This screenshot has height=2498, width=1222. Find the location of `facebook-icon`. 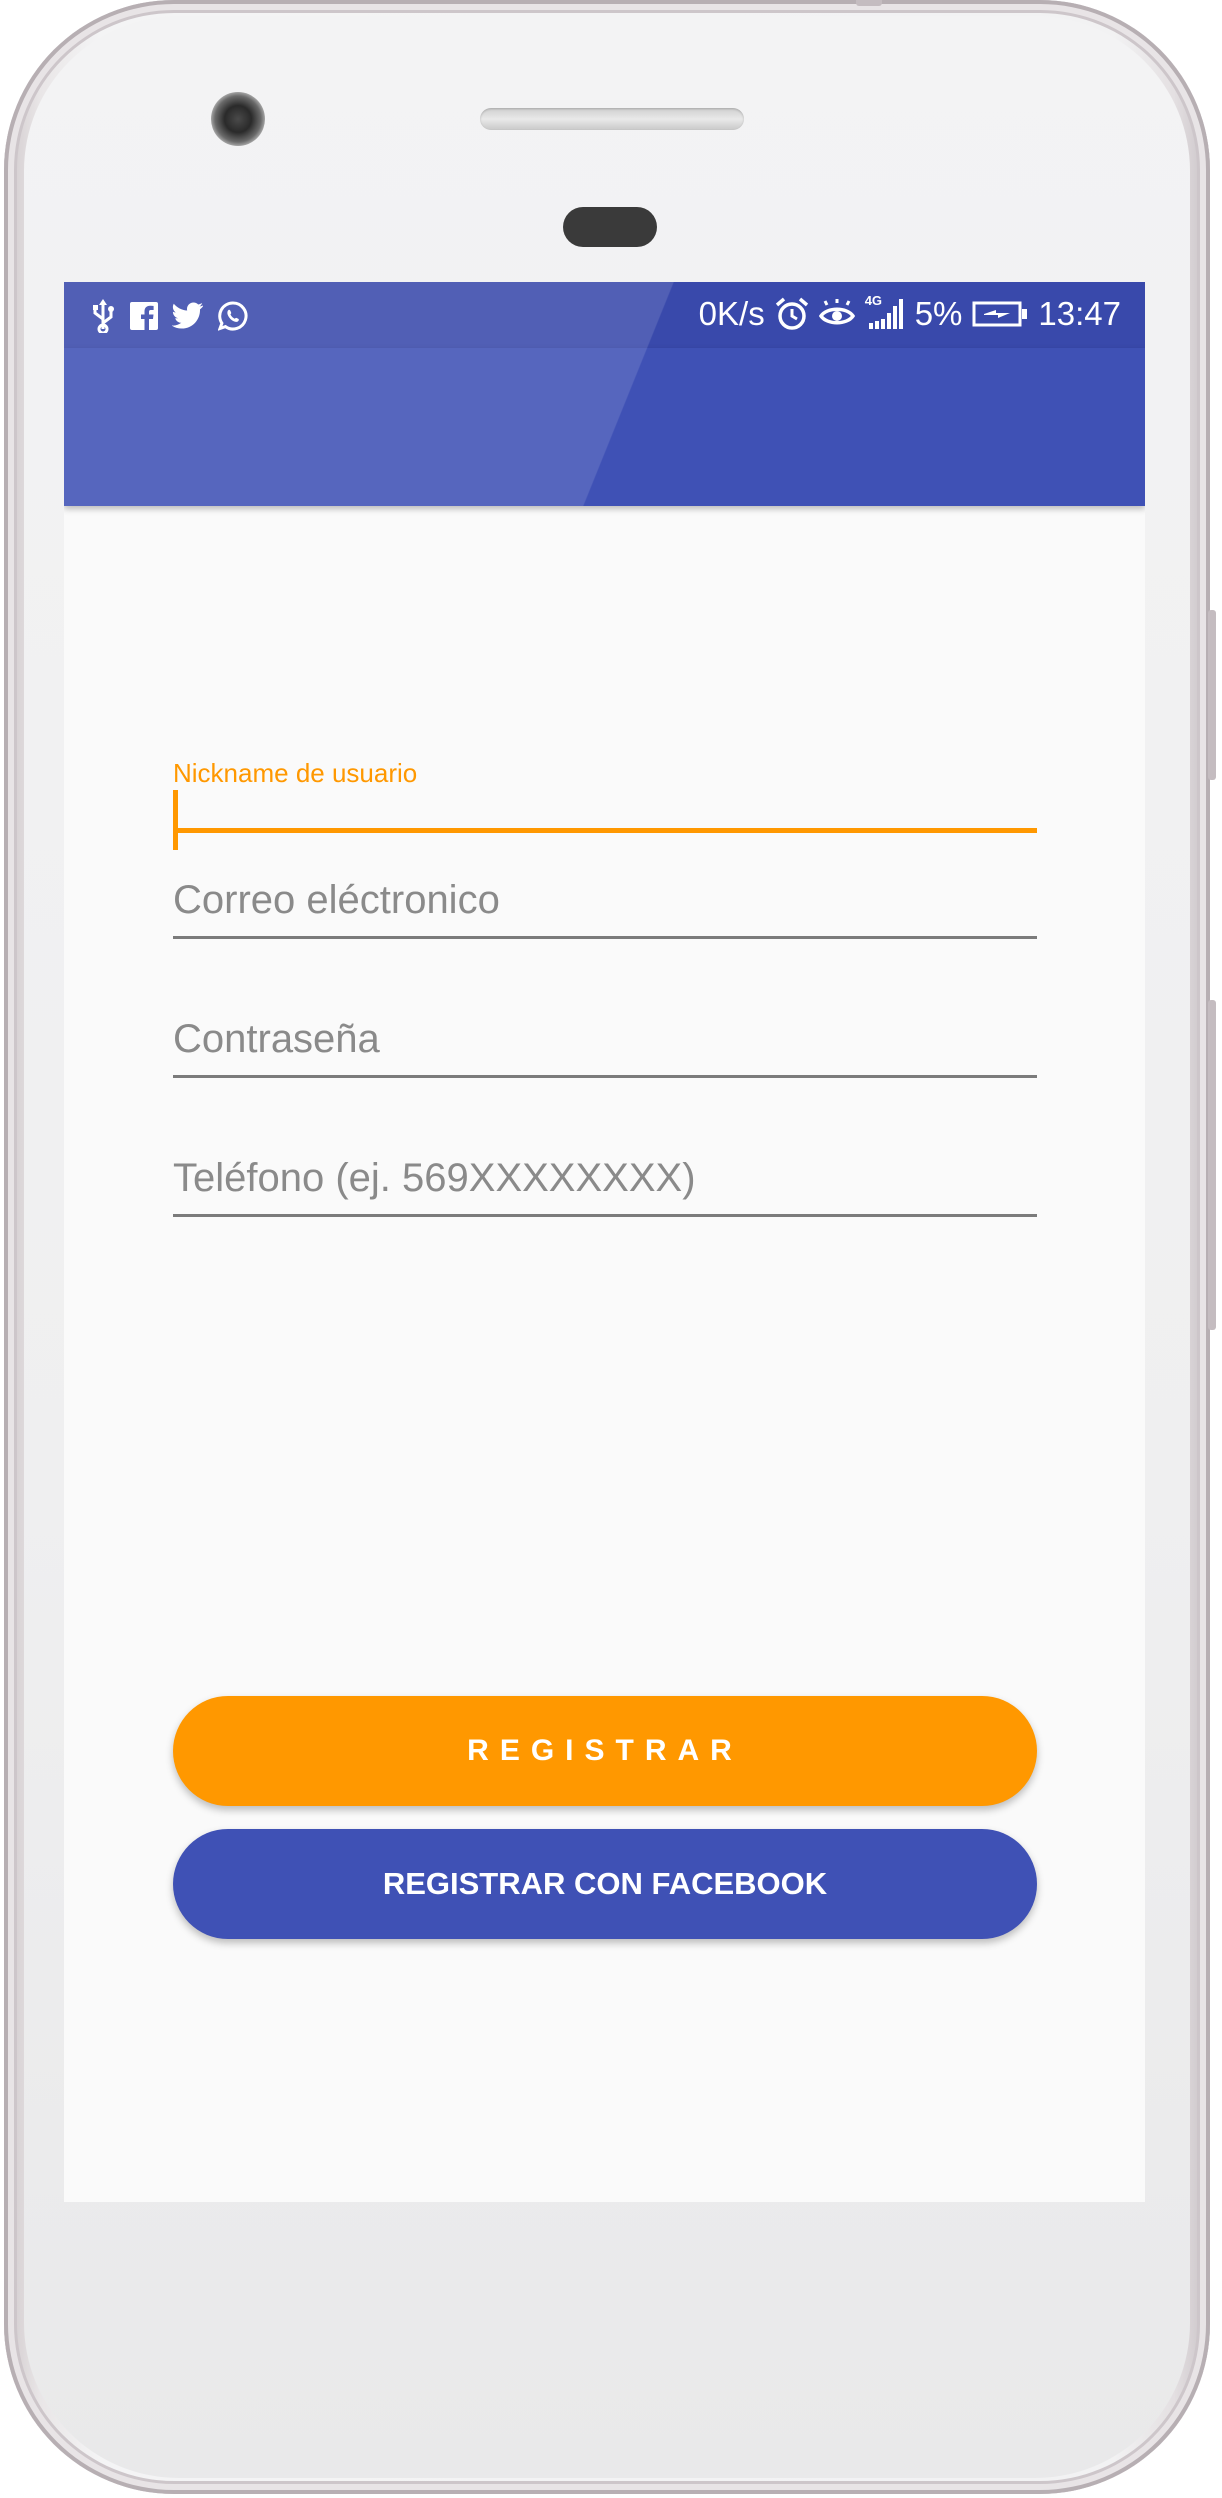

facebook-icon is located at coordinates (144, 316).